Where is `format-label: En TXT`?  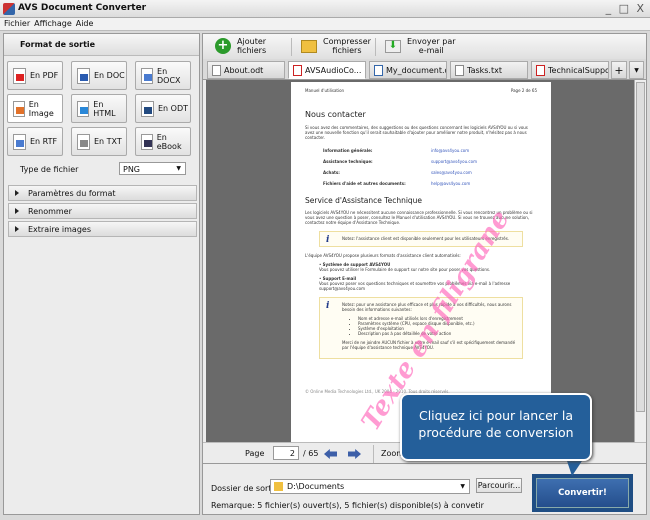
format-label: En TXT is located at coordinates (108, 141).